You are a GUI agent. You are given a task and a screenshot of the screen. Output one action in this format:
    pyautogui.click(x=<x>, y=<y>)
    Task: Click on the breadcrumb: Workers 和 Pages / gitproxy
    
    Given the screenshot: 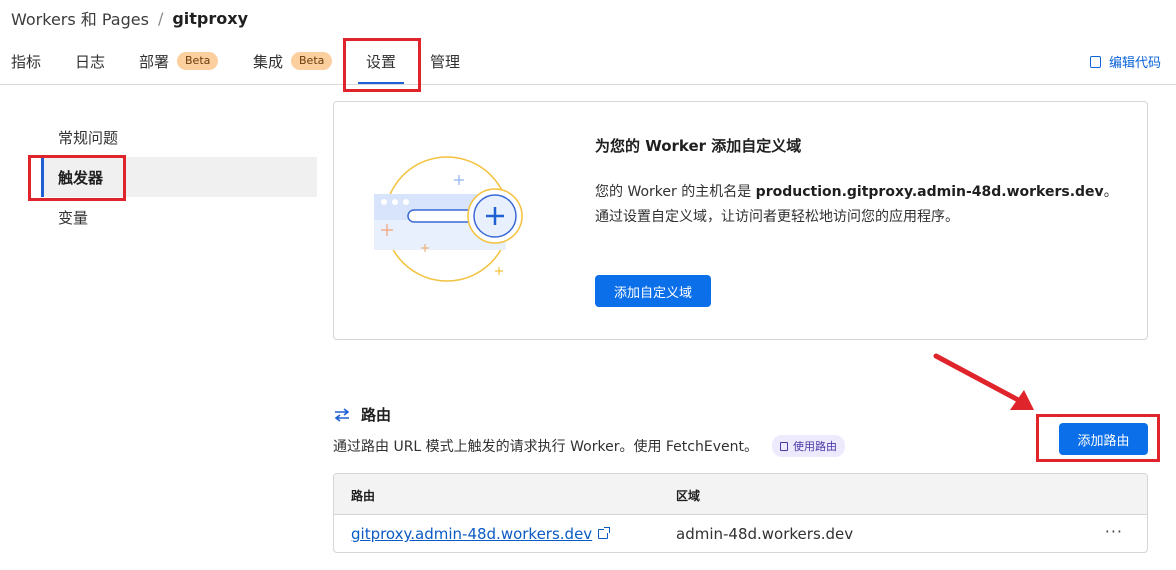 What is the action you would take?
    pyautogui.click(x=129, y=18)
    